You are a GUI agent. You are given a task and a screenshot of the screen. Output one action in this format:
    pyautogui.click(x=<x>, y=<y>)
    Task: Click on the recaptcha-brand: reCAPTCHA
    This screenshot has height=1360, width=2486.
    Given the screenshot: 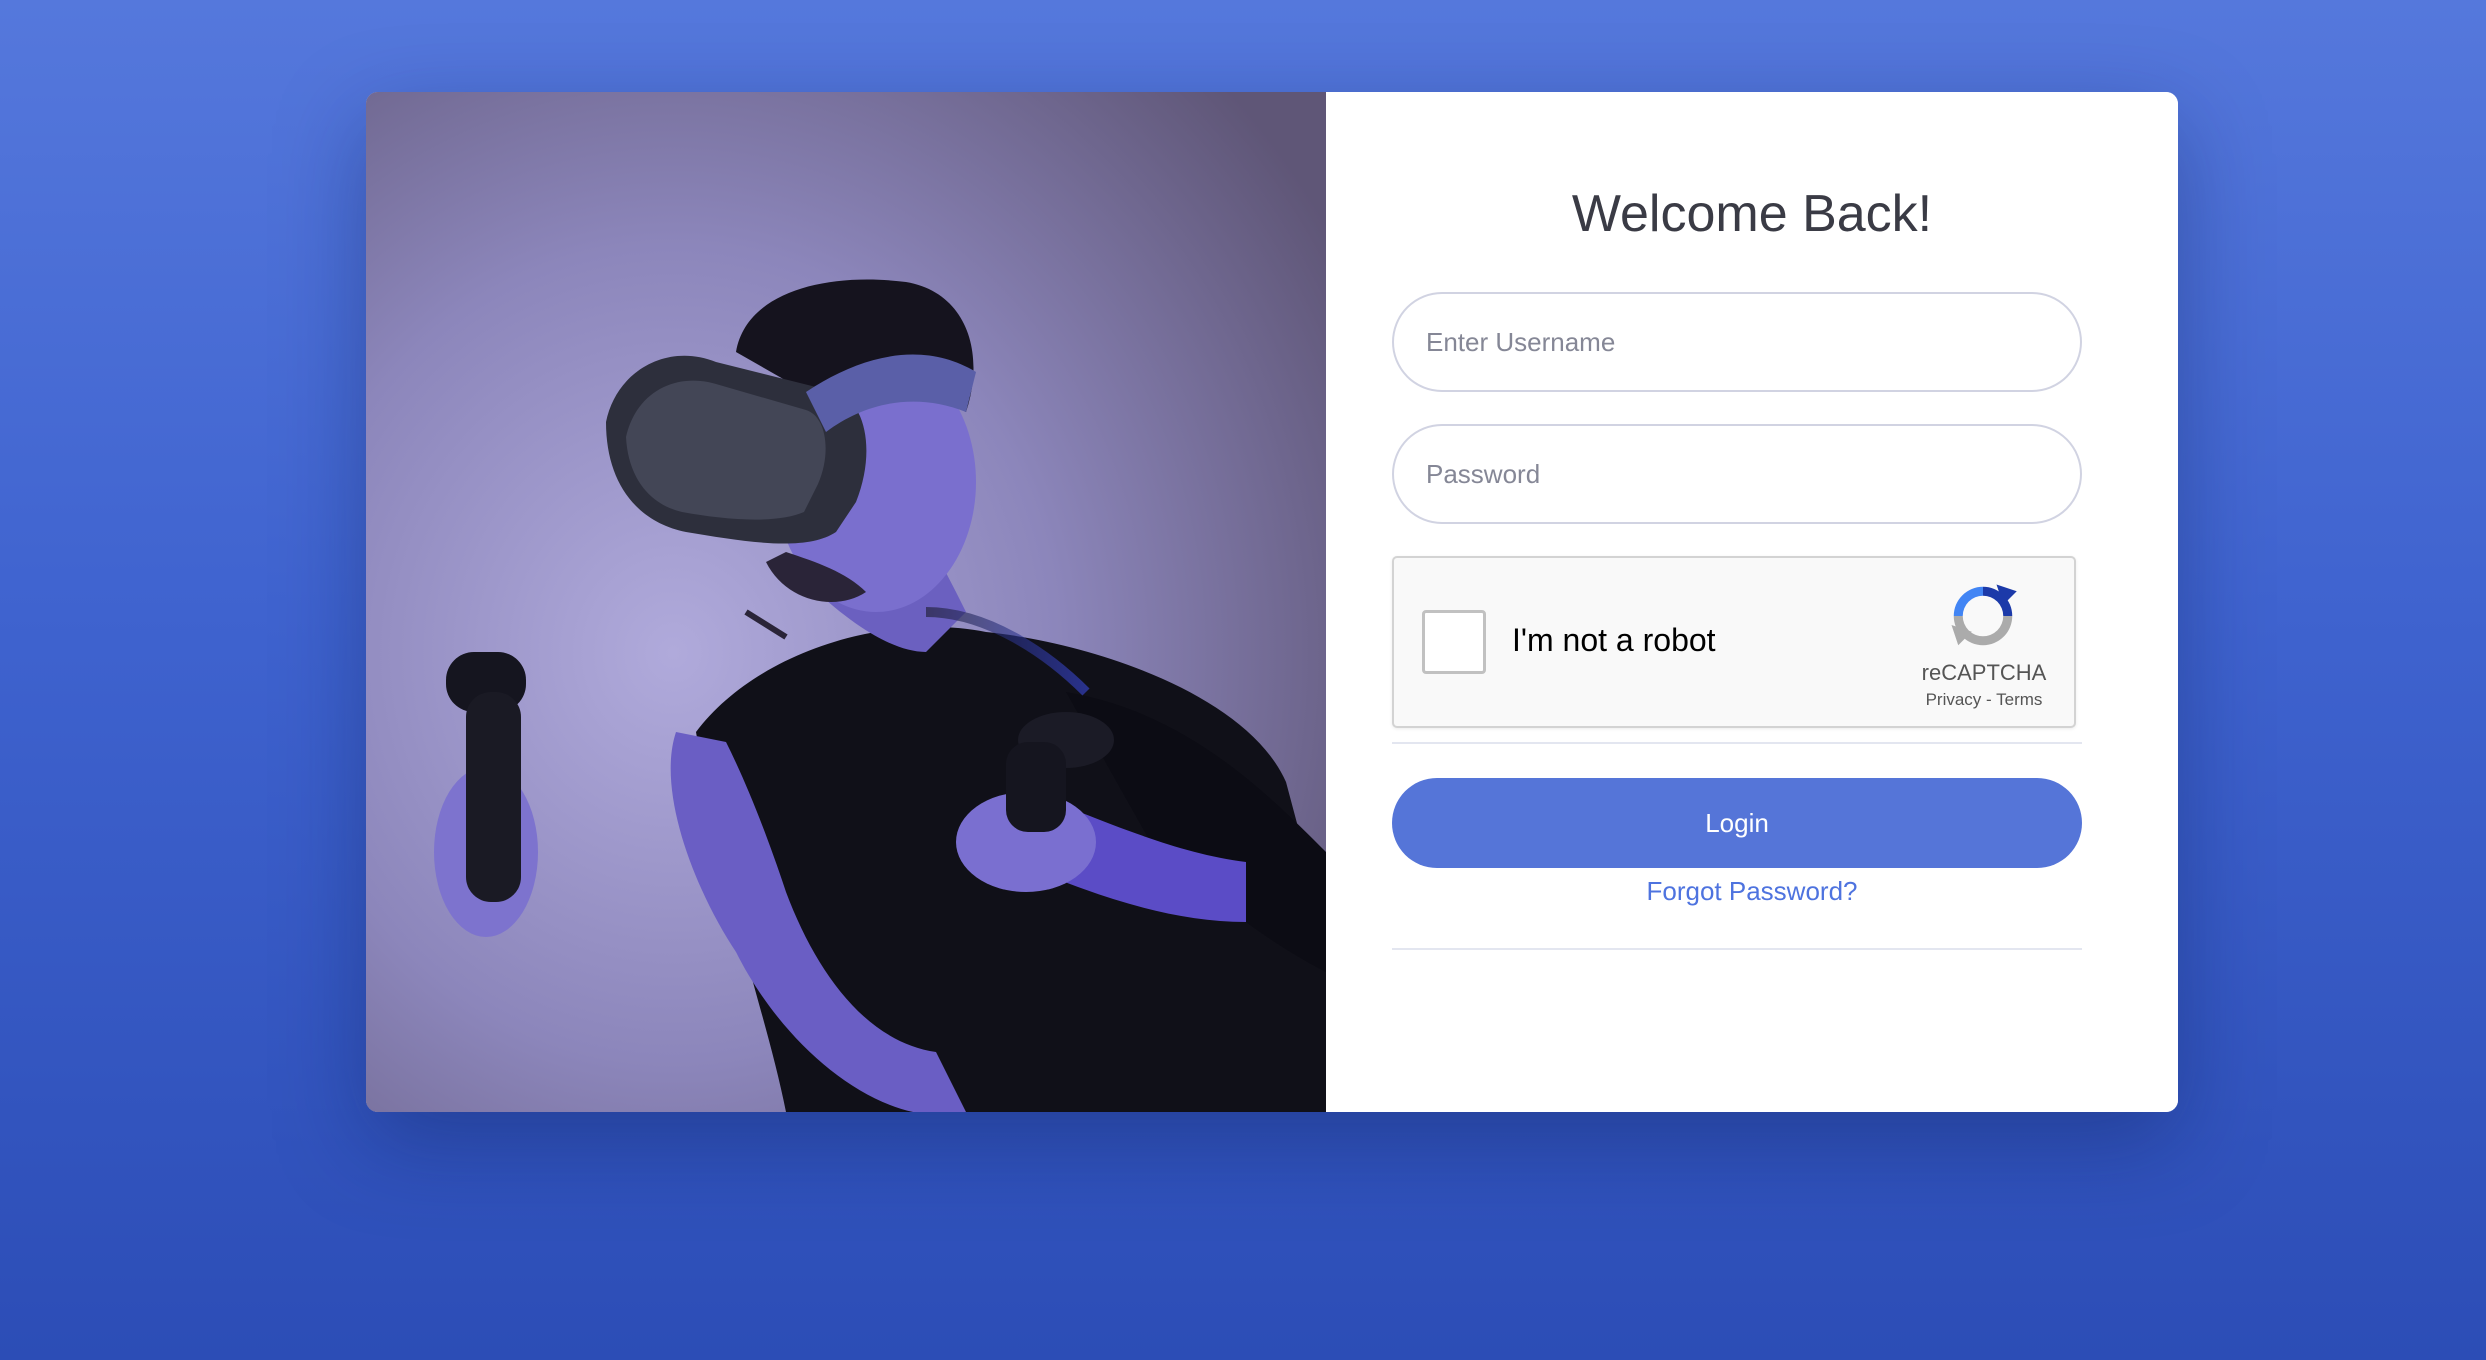 What is the action you would take?
    pyautogui.click(x=1984, y=672)
    